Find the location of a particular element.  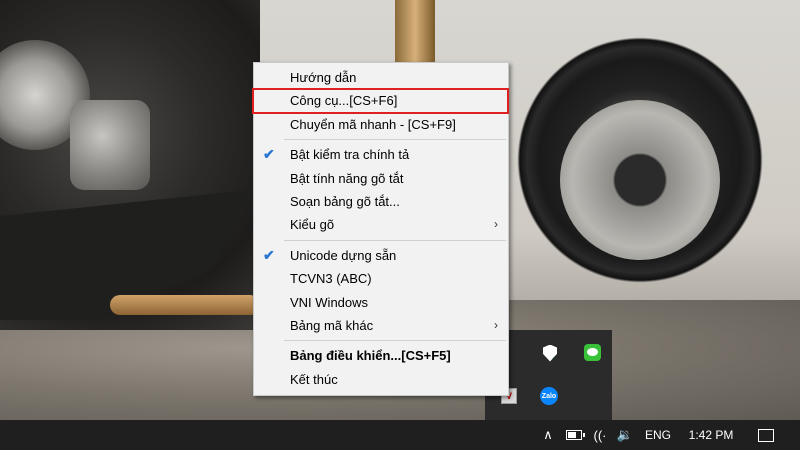

wifi-icon: ((· is located at coordinates (600, 435).